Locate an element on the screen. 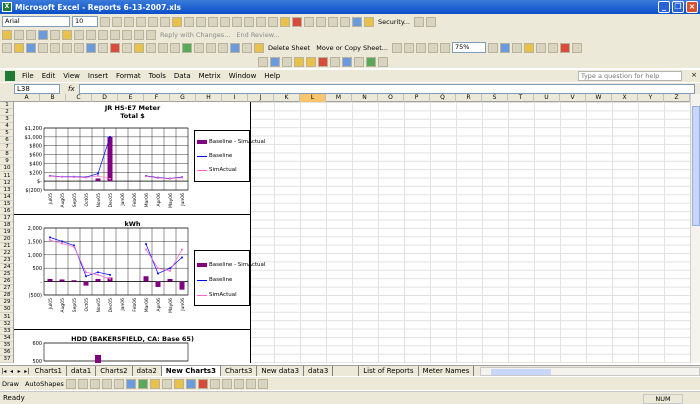 The image size is (700, 404). align-right-icon is located at coordinates (165, 21).